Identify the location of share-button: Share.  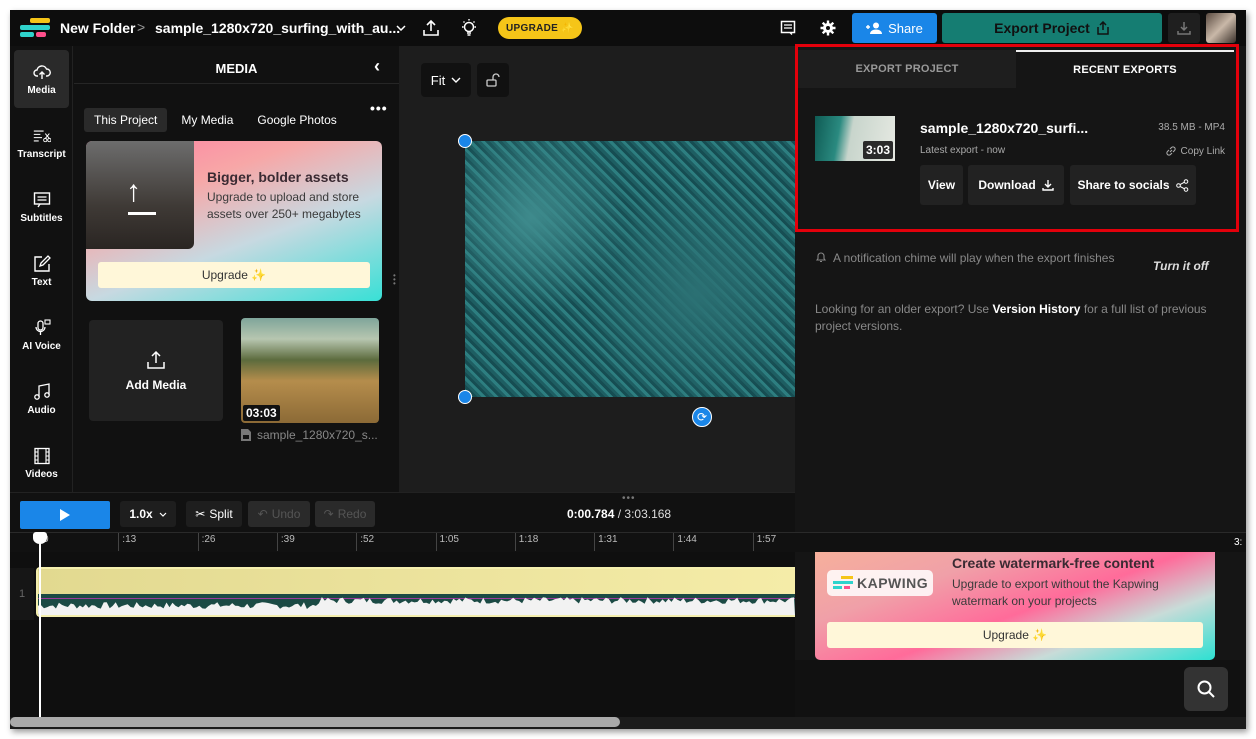
(894, 28).